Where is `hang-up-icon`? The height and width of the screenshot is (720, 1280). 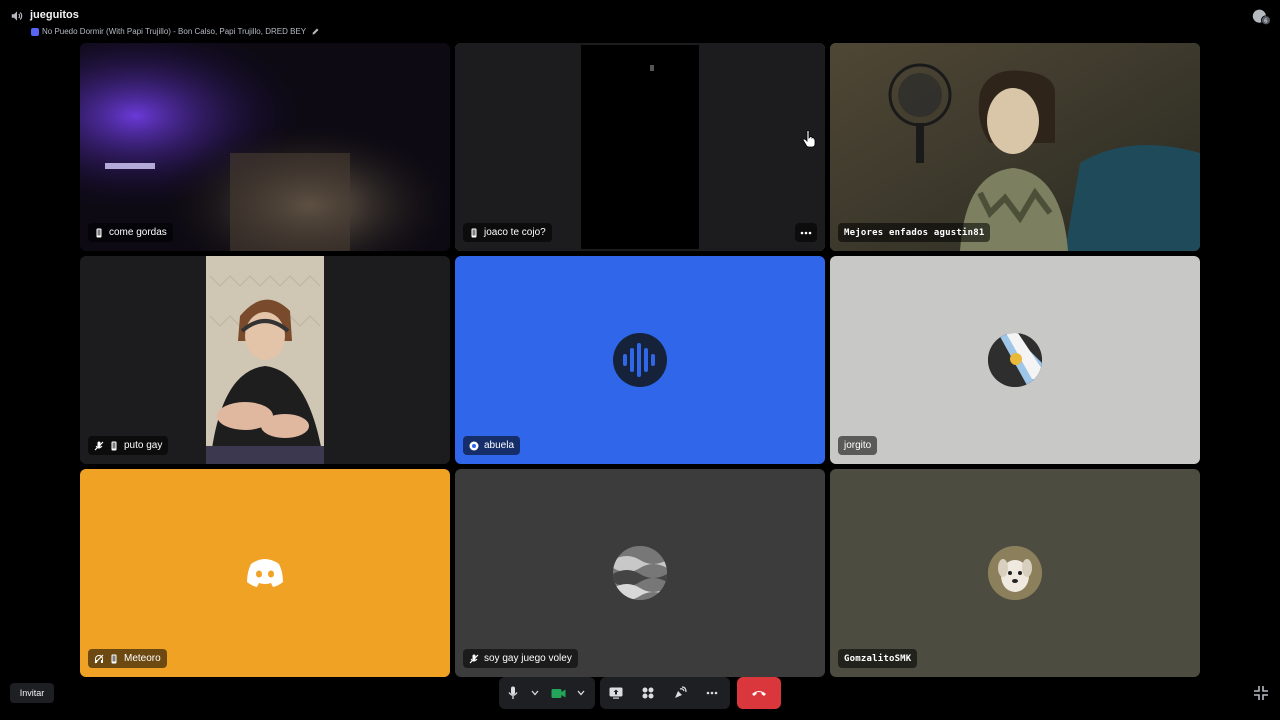
hang-up-icon is located at coordinates (759, 693).